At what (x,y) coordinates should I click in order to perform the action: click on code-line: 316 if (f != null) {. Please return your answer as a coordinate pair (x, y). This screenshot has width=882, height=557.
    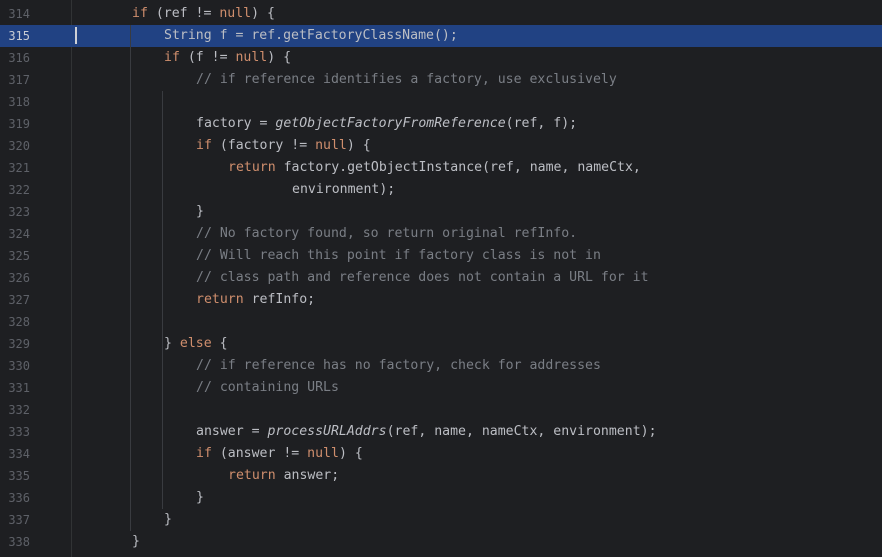
    Looking at the image, I should click on (441, 58).